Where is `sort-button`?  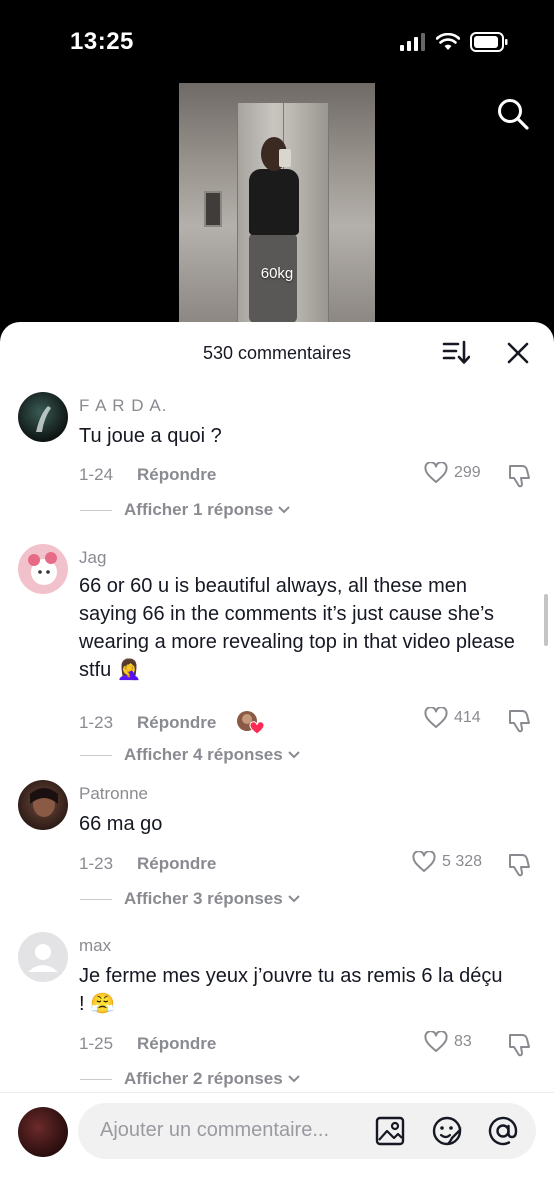
sort-button is located at coordinates (456, 353).